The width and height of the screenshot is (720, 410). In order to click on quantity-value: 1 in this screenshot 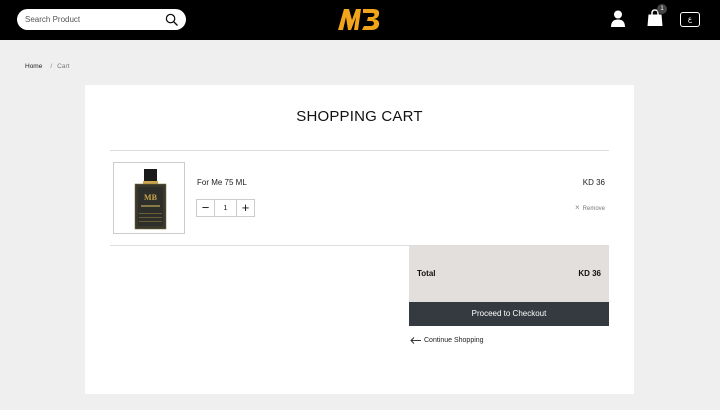, I will do `click(225, 208)`.